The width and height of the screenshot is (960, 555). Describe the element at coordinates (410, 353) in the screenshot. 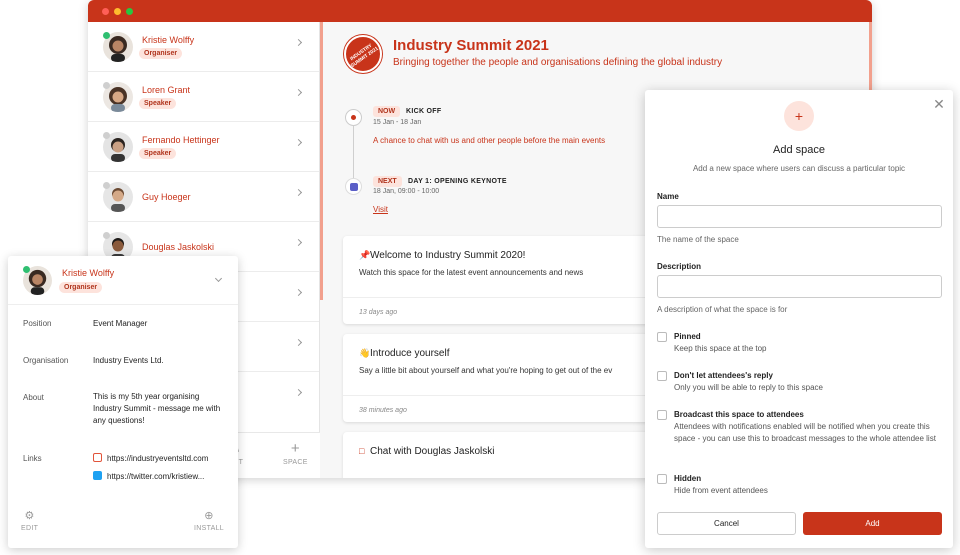

I see `space-title: Introduce yourself` at that location.